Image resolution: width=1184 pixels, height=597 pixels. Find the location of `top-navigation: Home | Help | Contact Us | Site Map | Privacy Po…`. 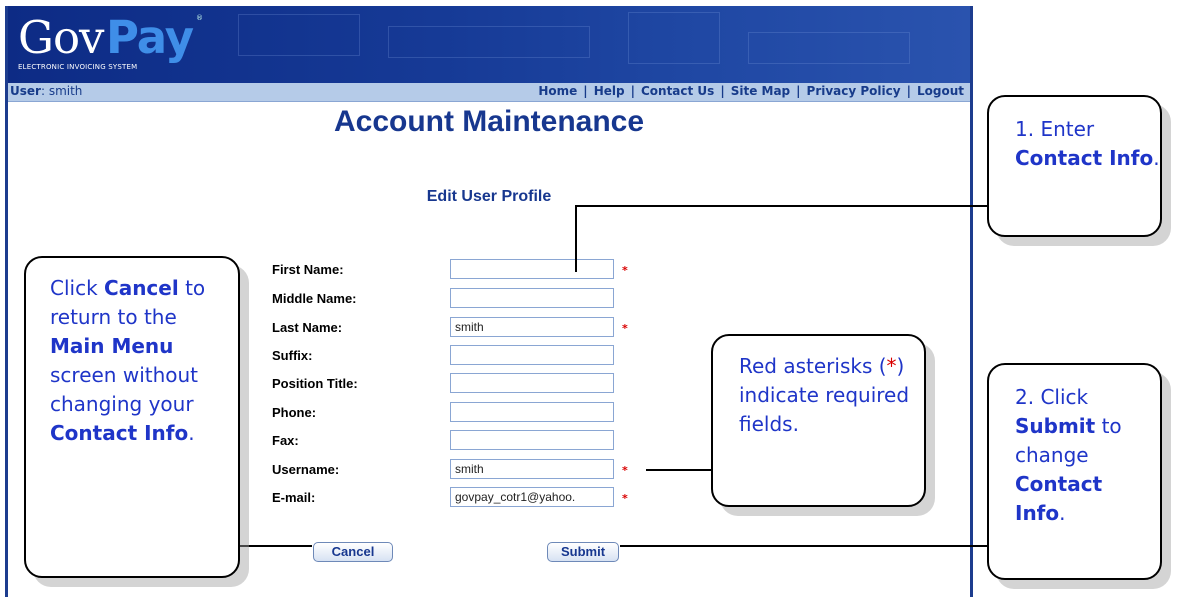

top-navigation: Home | Help | Contact Us | Site Map | Privacy Po… is located at coordinates (751, 91).